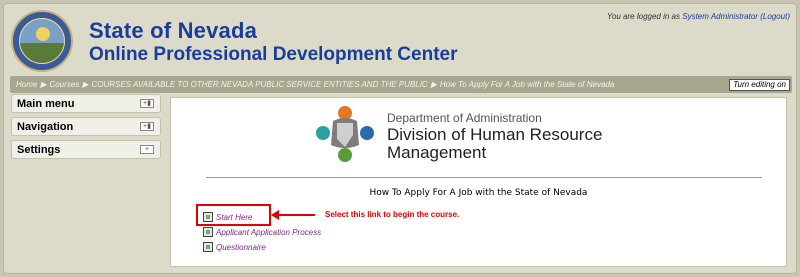 The height and width of the screenshot is (277, 800). I want to click on user-name-link: System Administrator, so click(720, 16).